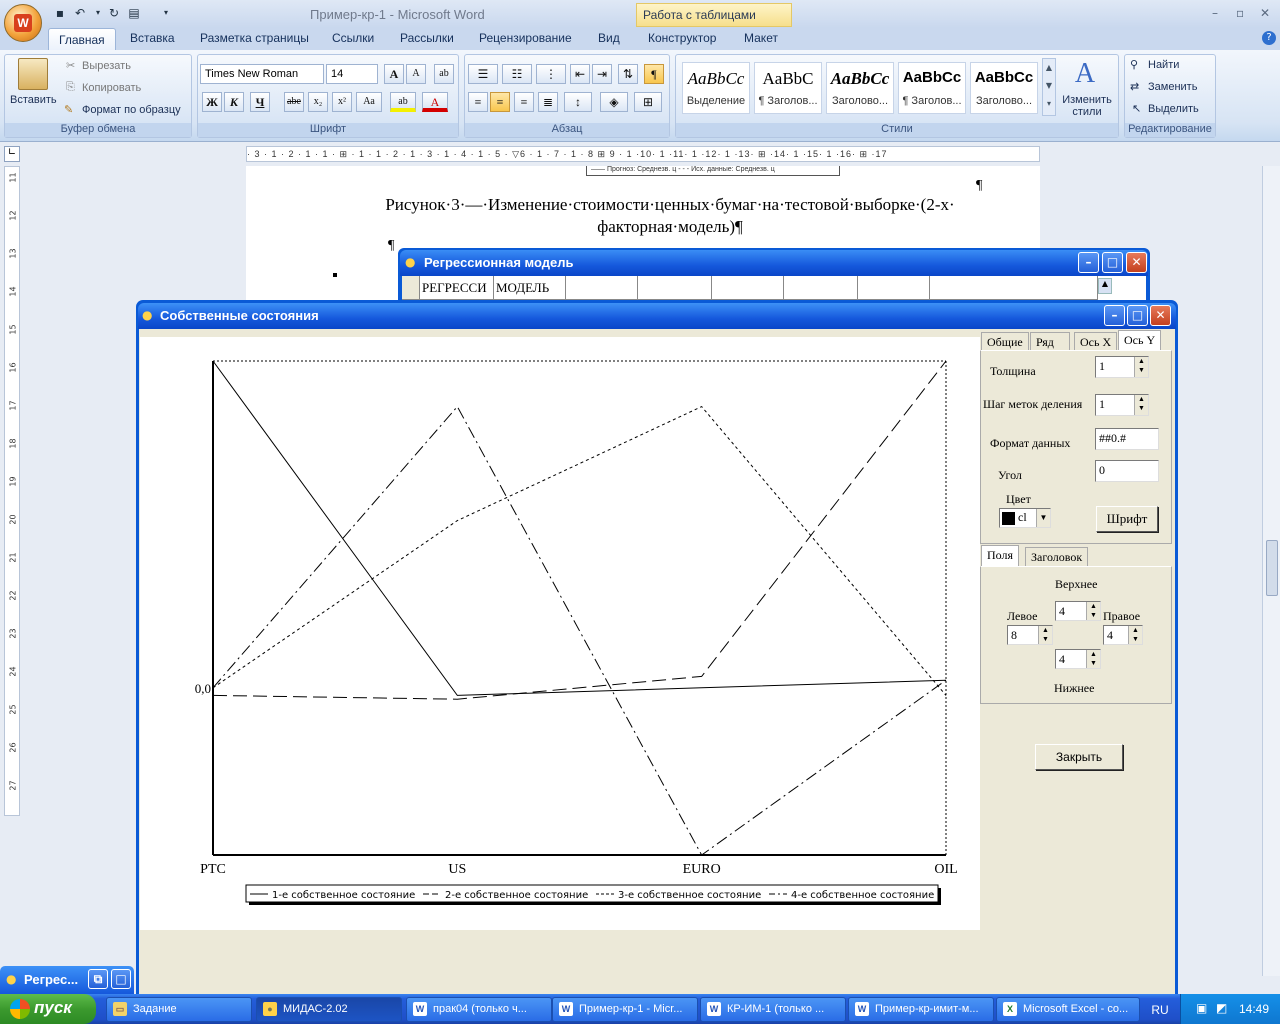 The height and width of the screenshot is (1024, 1280). I want to click on change-case-button: Аа, so click(369, 102).